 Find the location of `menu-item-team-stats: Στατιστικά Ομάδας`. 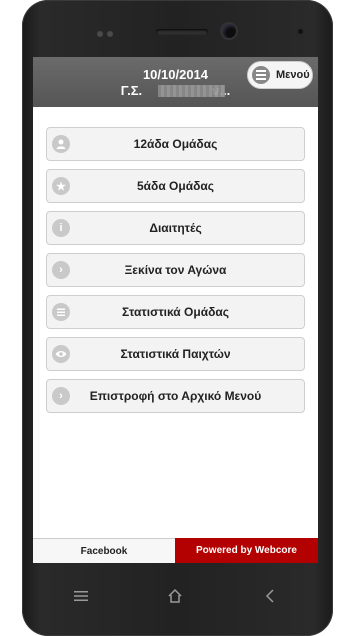

menu-item-team-stats: Στατιστικά Ομάδας is located at coordinates (175, 312).